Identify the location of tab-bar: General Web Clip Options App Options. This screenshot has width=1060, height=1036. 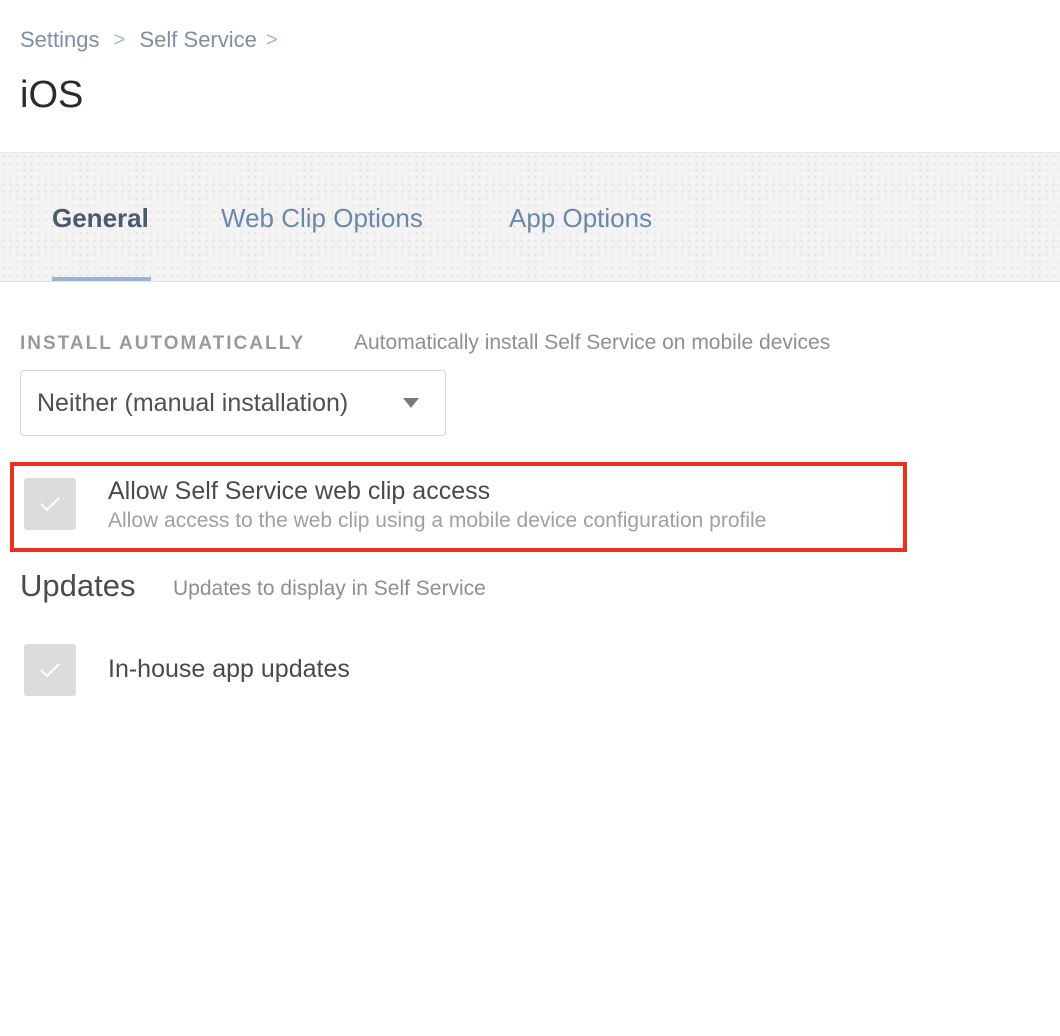
(530, 217).